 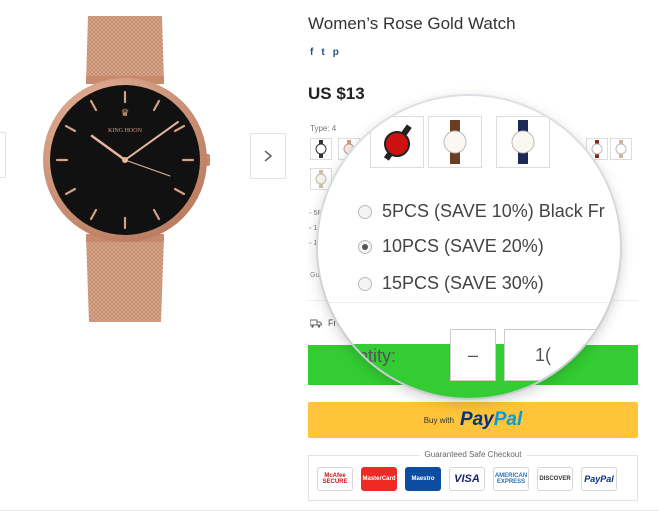 What do you see at coordinates (491, 419) in the screenshot?
I see `paypal-logo: PayPal` at bounding box center [491, 419].